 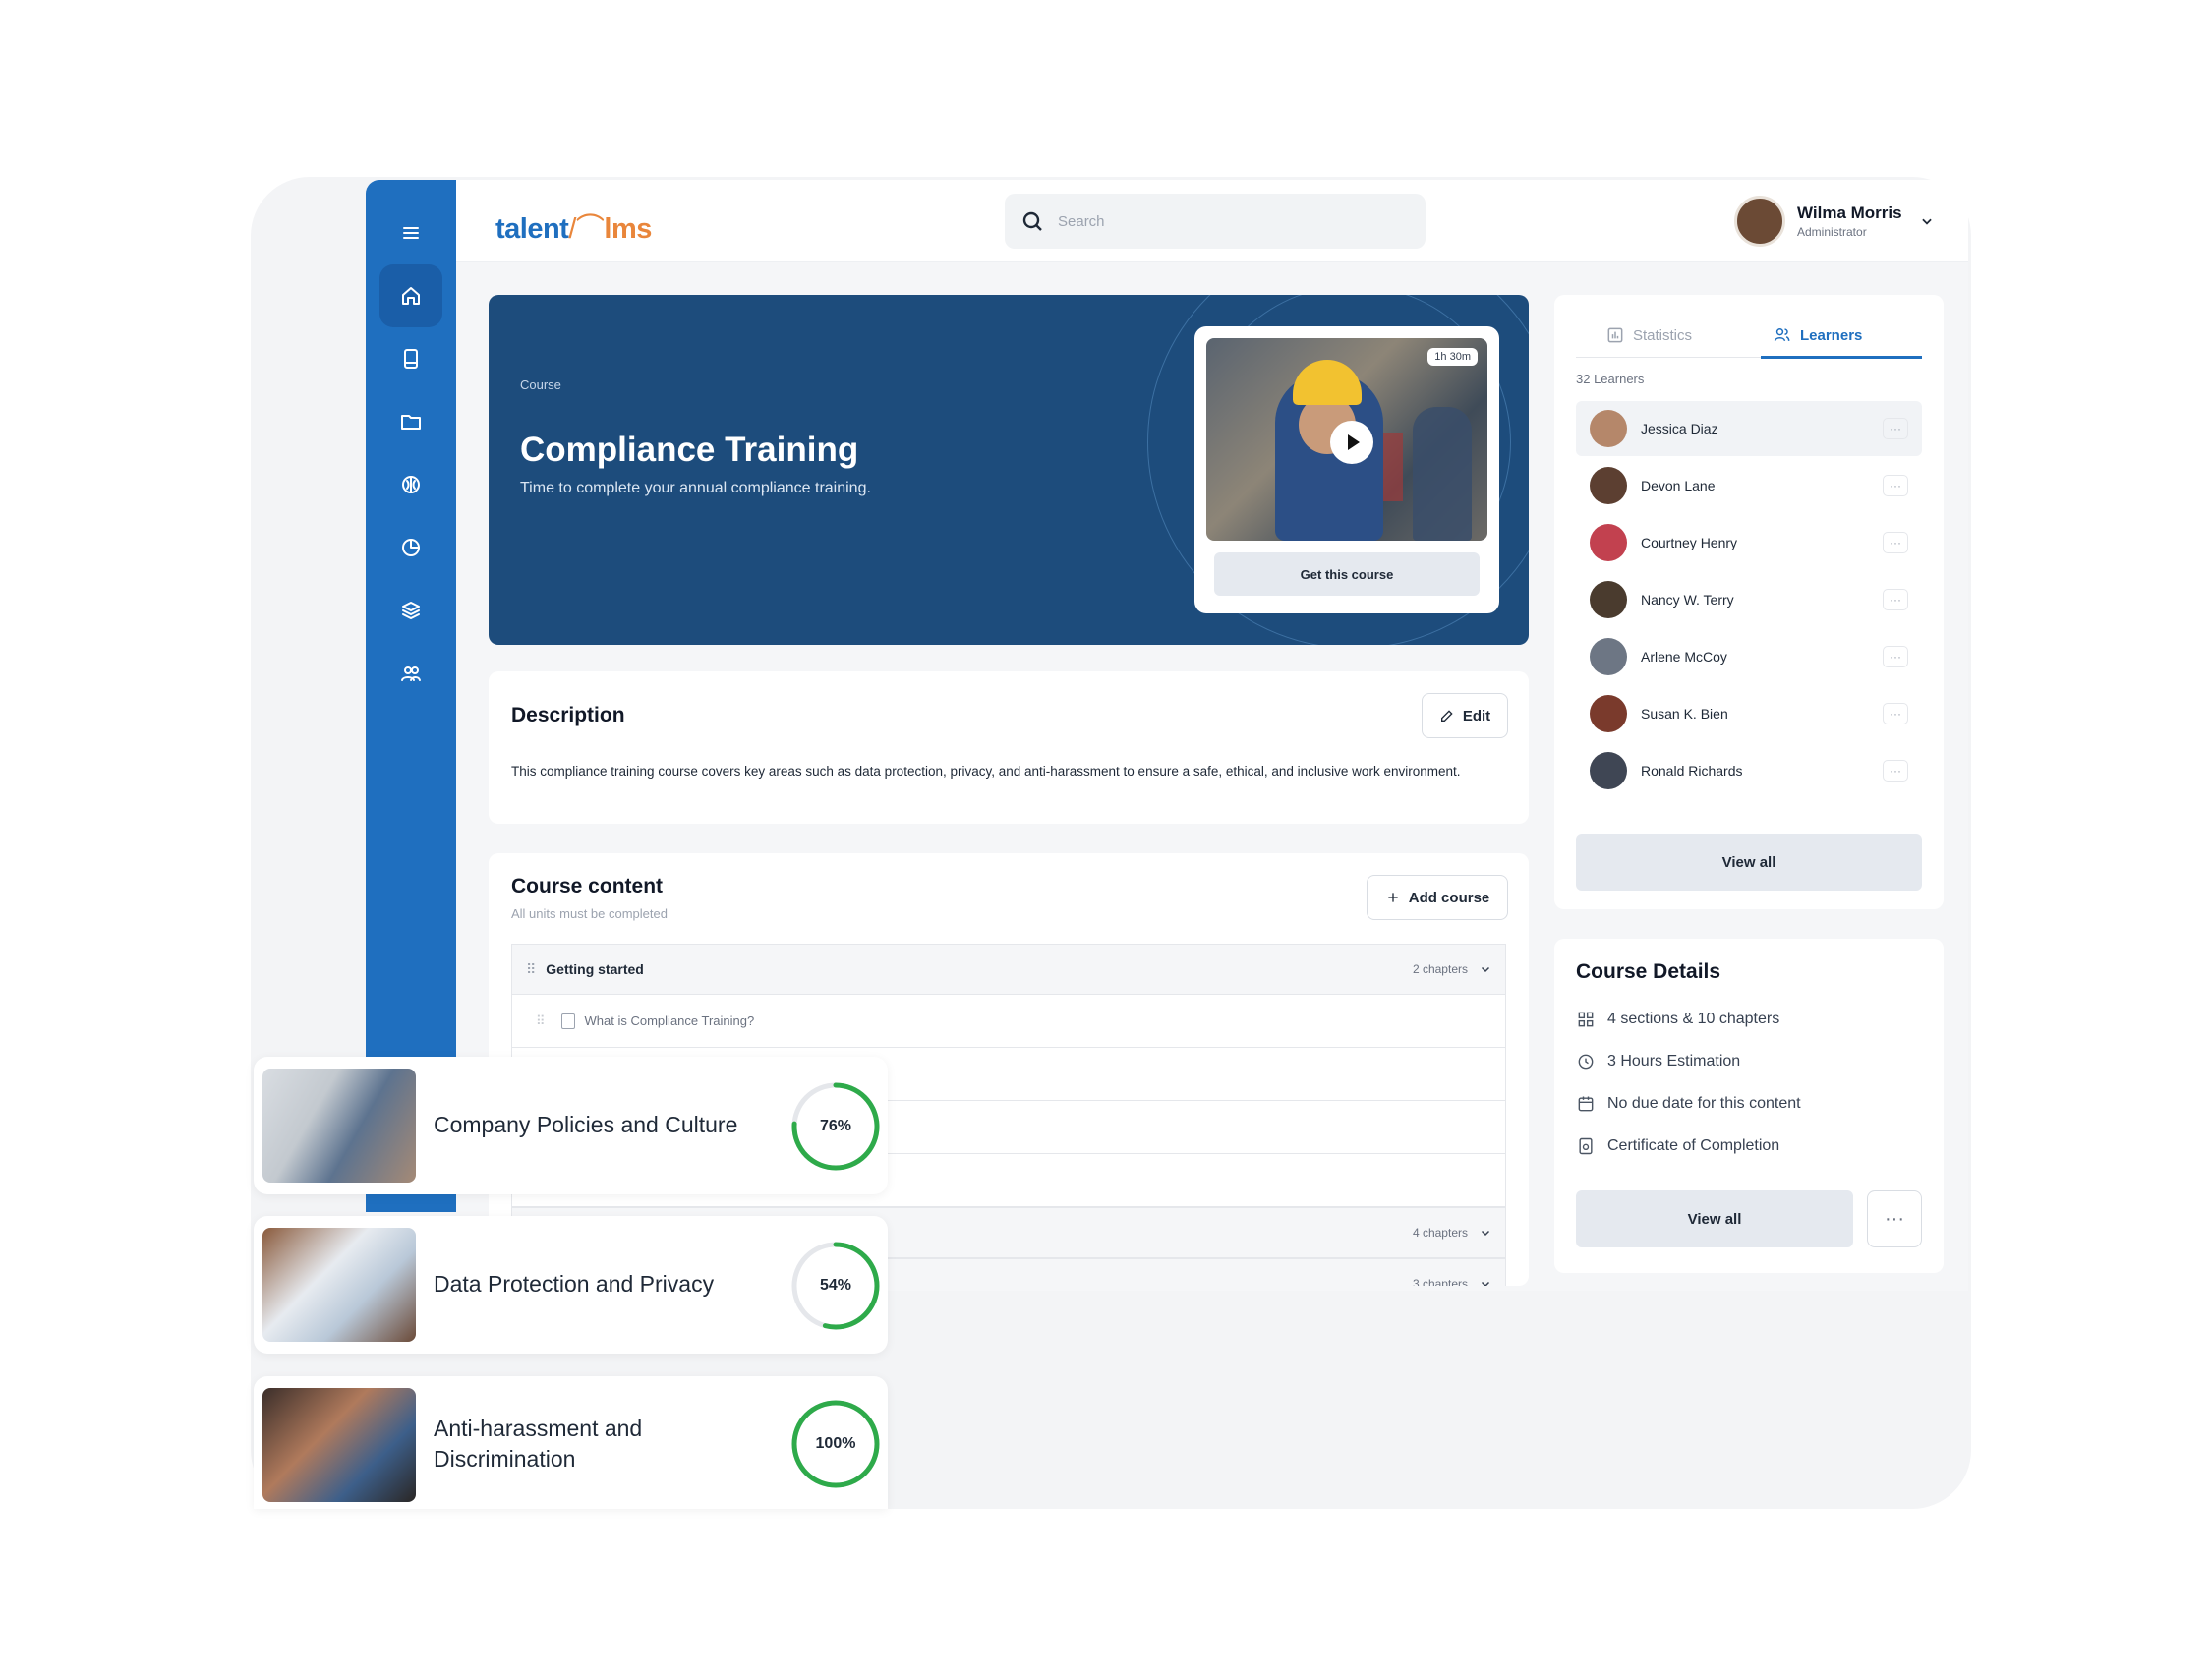 What do you see at coordinates (574, 226) in the screenshot?
I see `talentlms-logo: talent/⌒lms` at bounding box center [574, 226].